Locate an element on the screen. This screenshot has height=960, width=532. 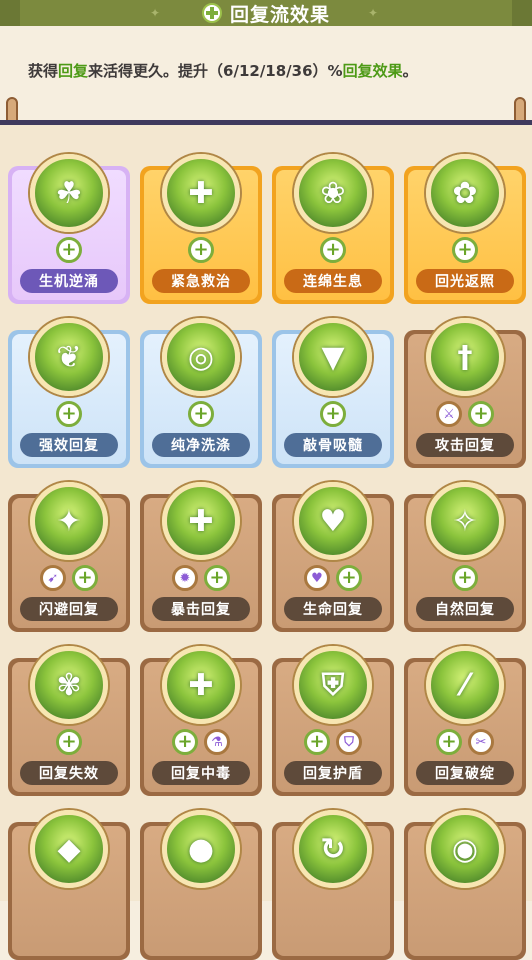
seed-wings-icon: ❦ is located at coordinates (69, 357).